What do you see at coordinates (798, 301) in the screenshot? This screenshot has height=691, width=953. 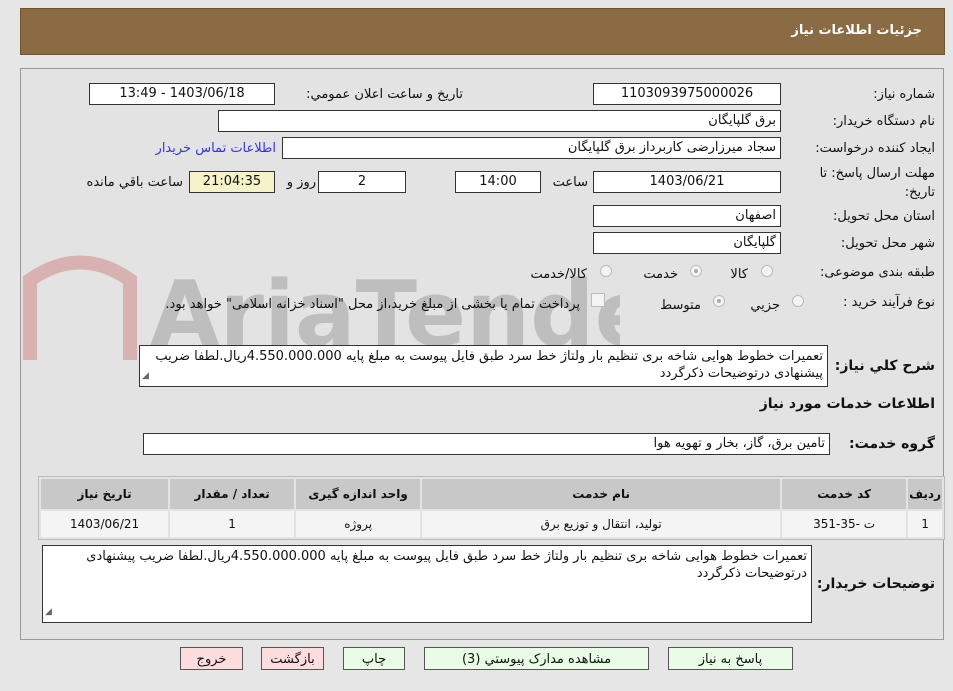 I see `process-radio-minor` at bounding box center [798, 301].